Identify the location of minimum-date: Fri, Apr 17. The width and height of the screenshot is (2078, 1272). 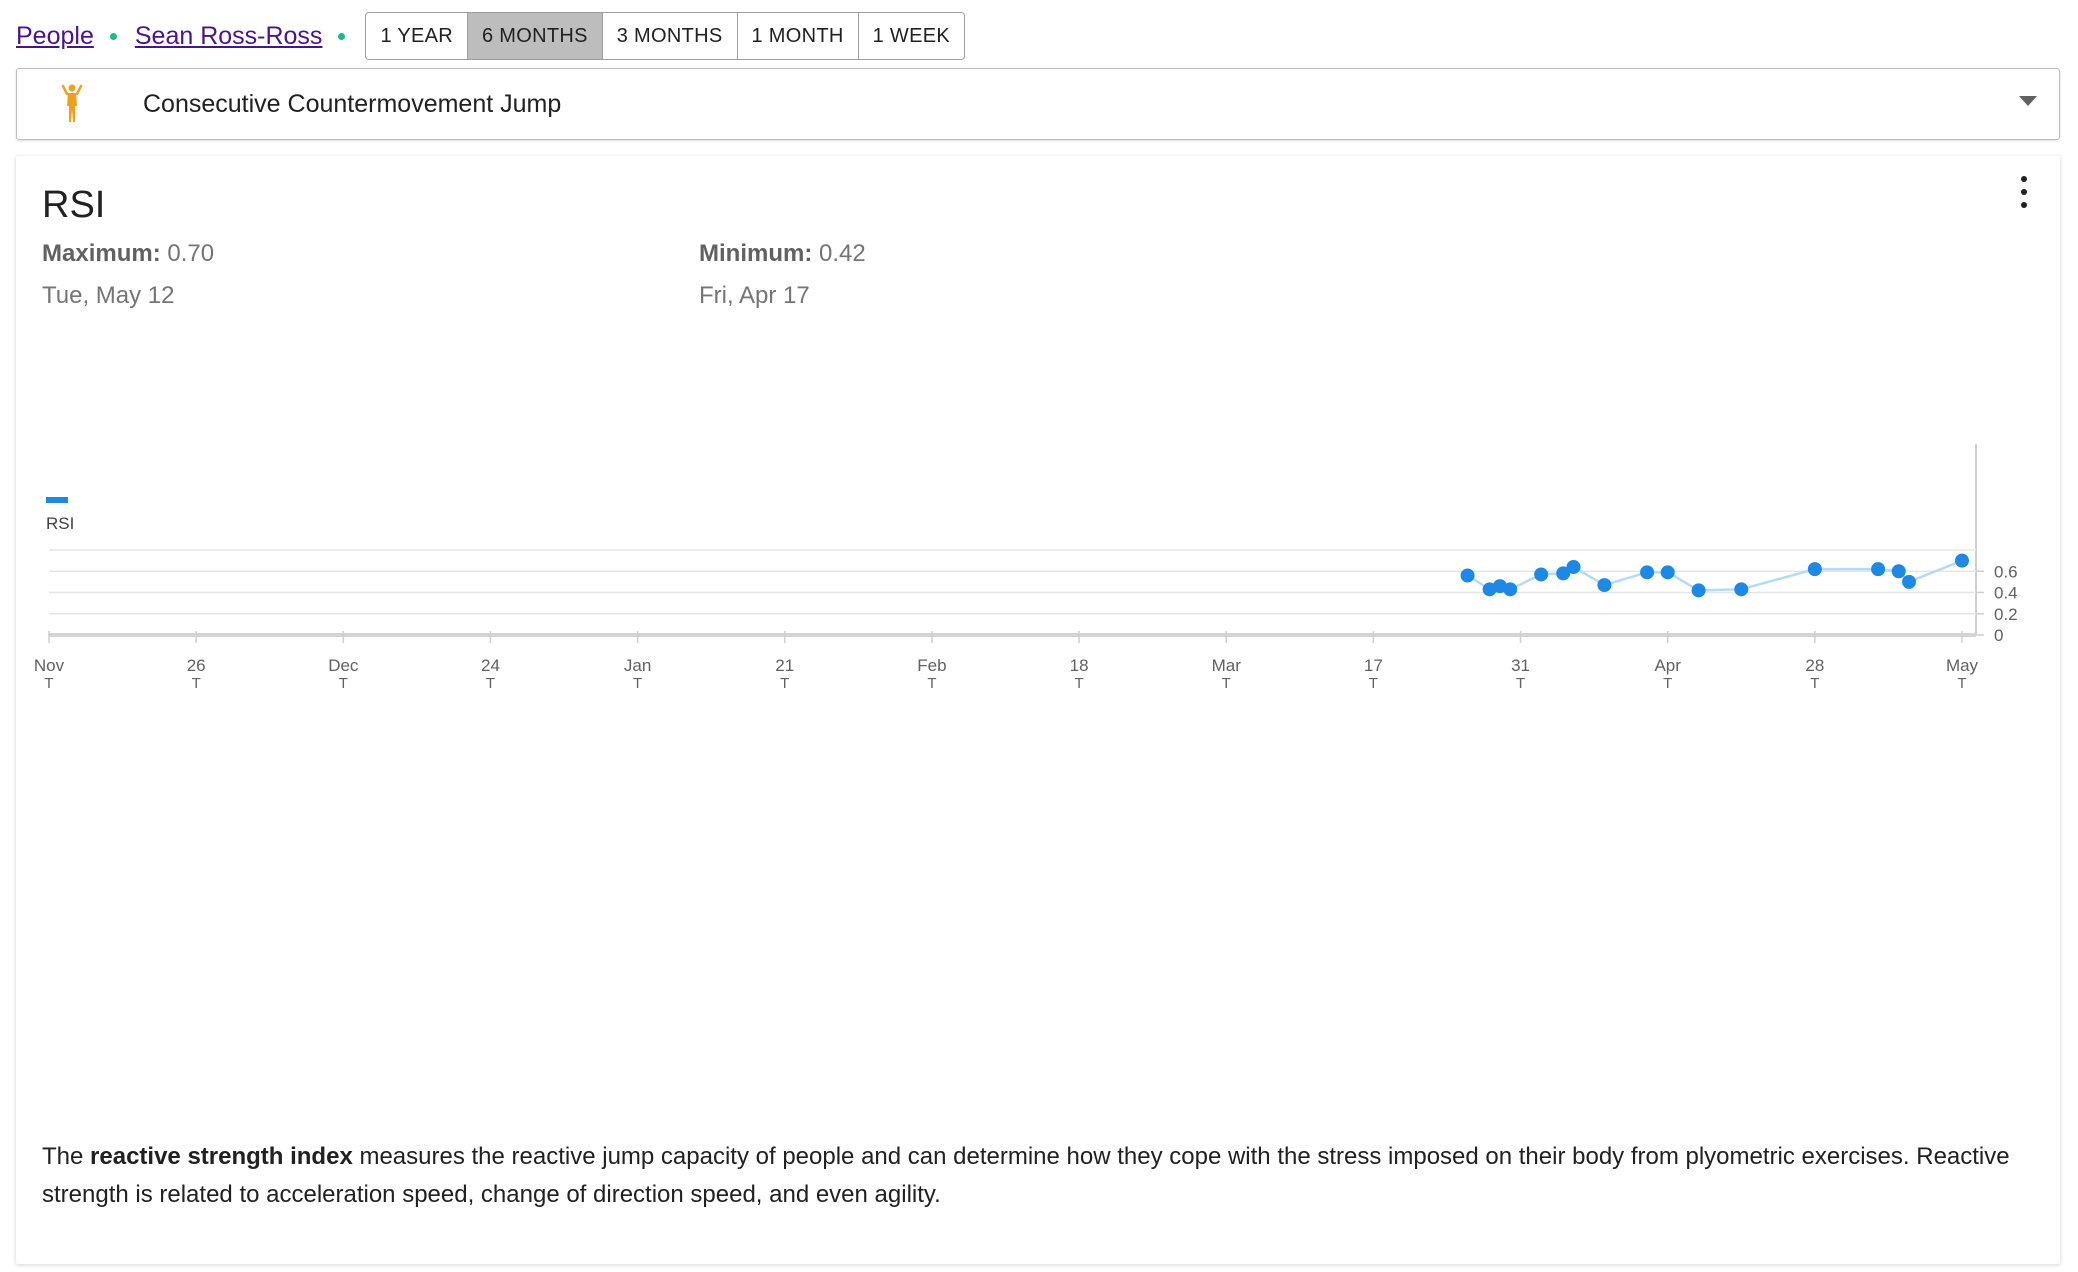
(754, 295).